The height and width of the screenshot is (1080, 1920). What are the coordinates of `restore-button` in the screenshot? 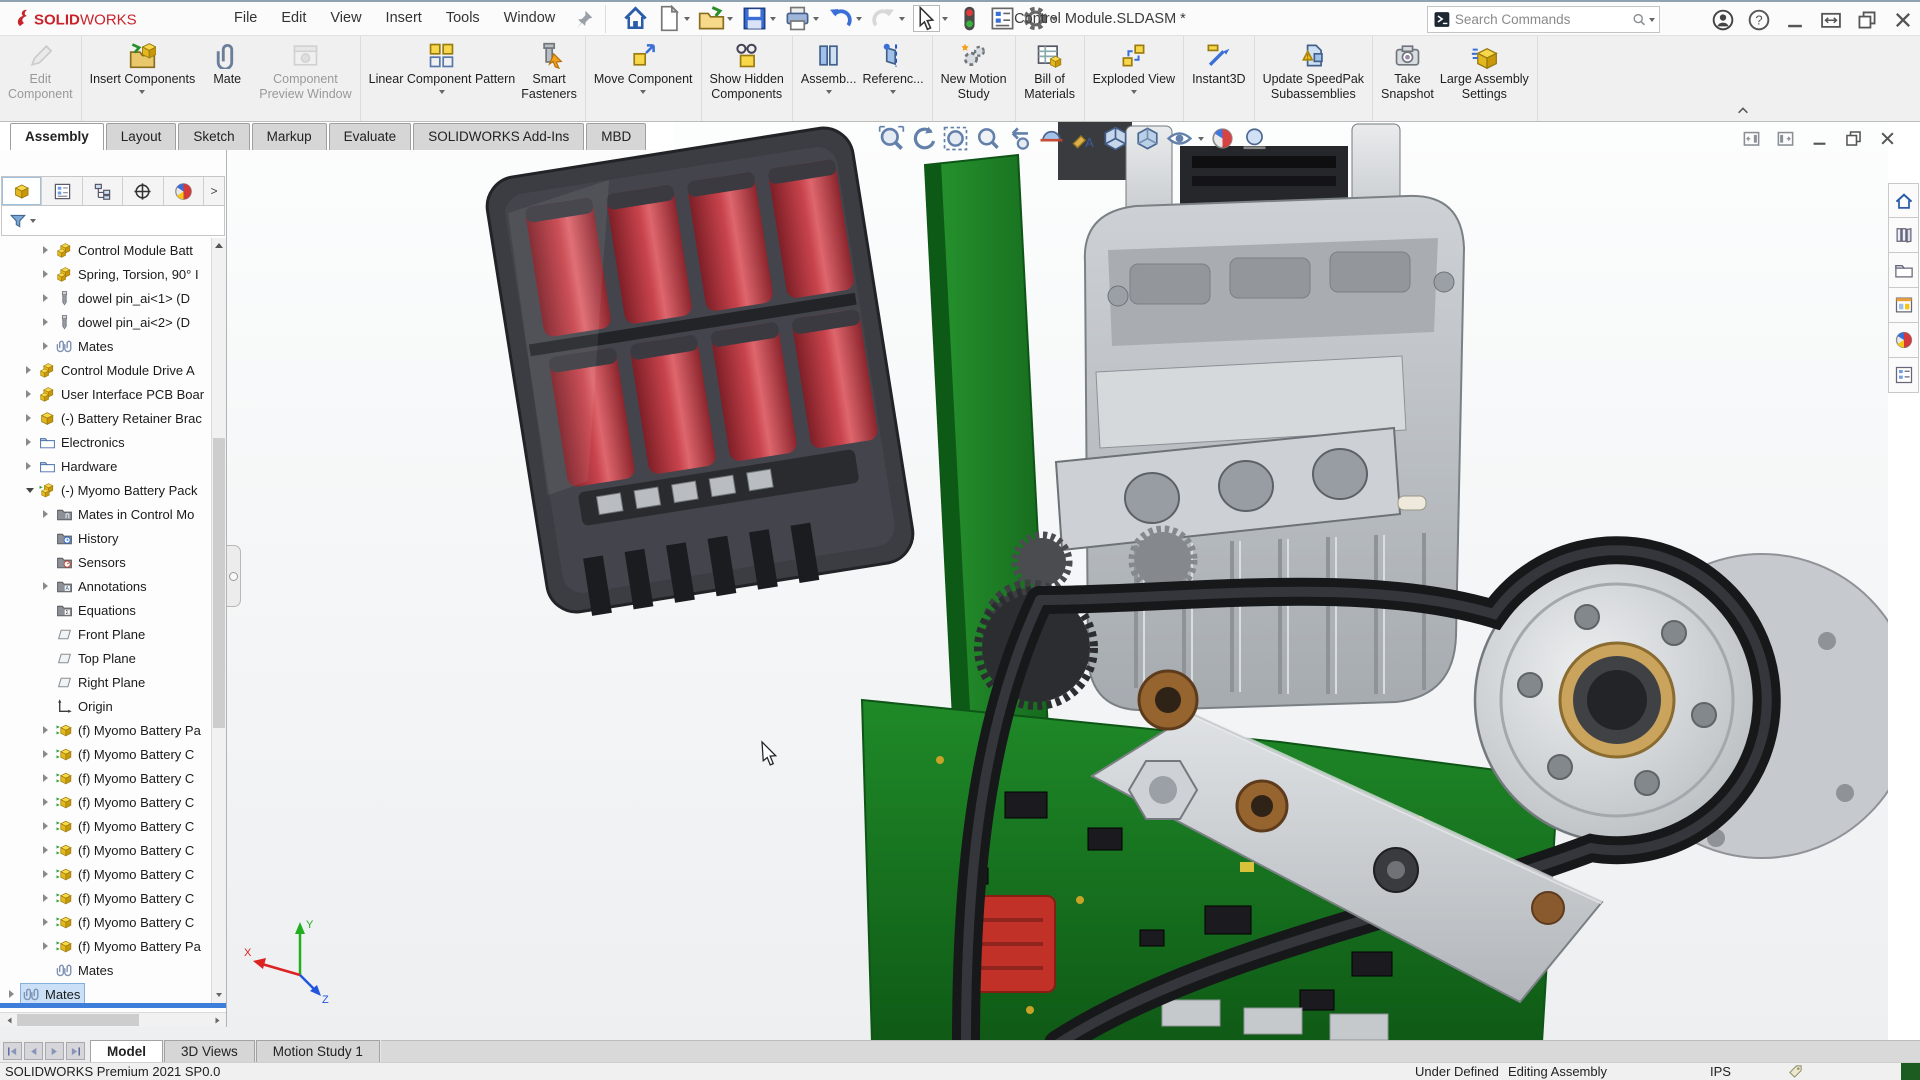 It's located at (1867, 20).